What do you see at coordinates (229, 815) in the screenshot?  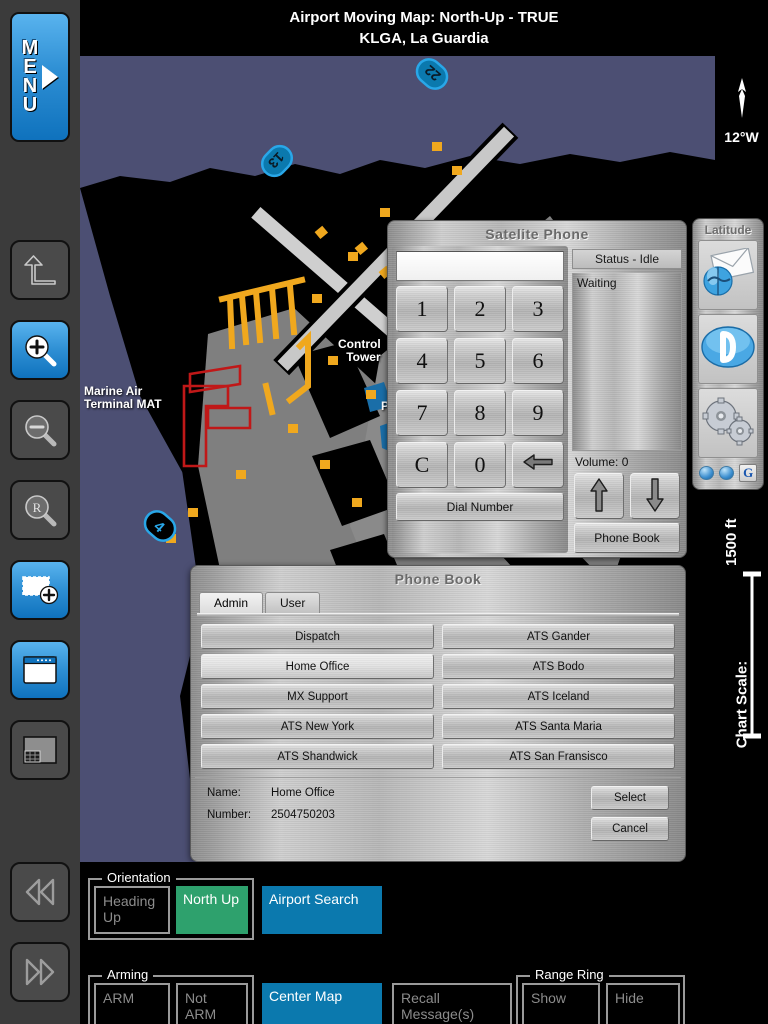 I see `number-label: Number:` at bounding box center [229, 815].